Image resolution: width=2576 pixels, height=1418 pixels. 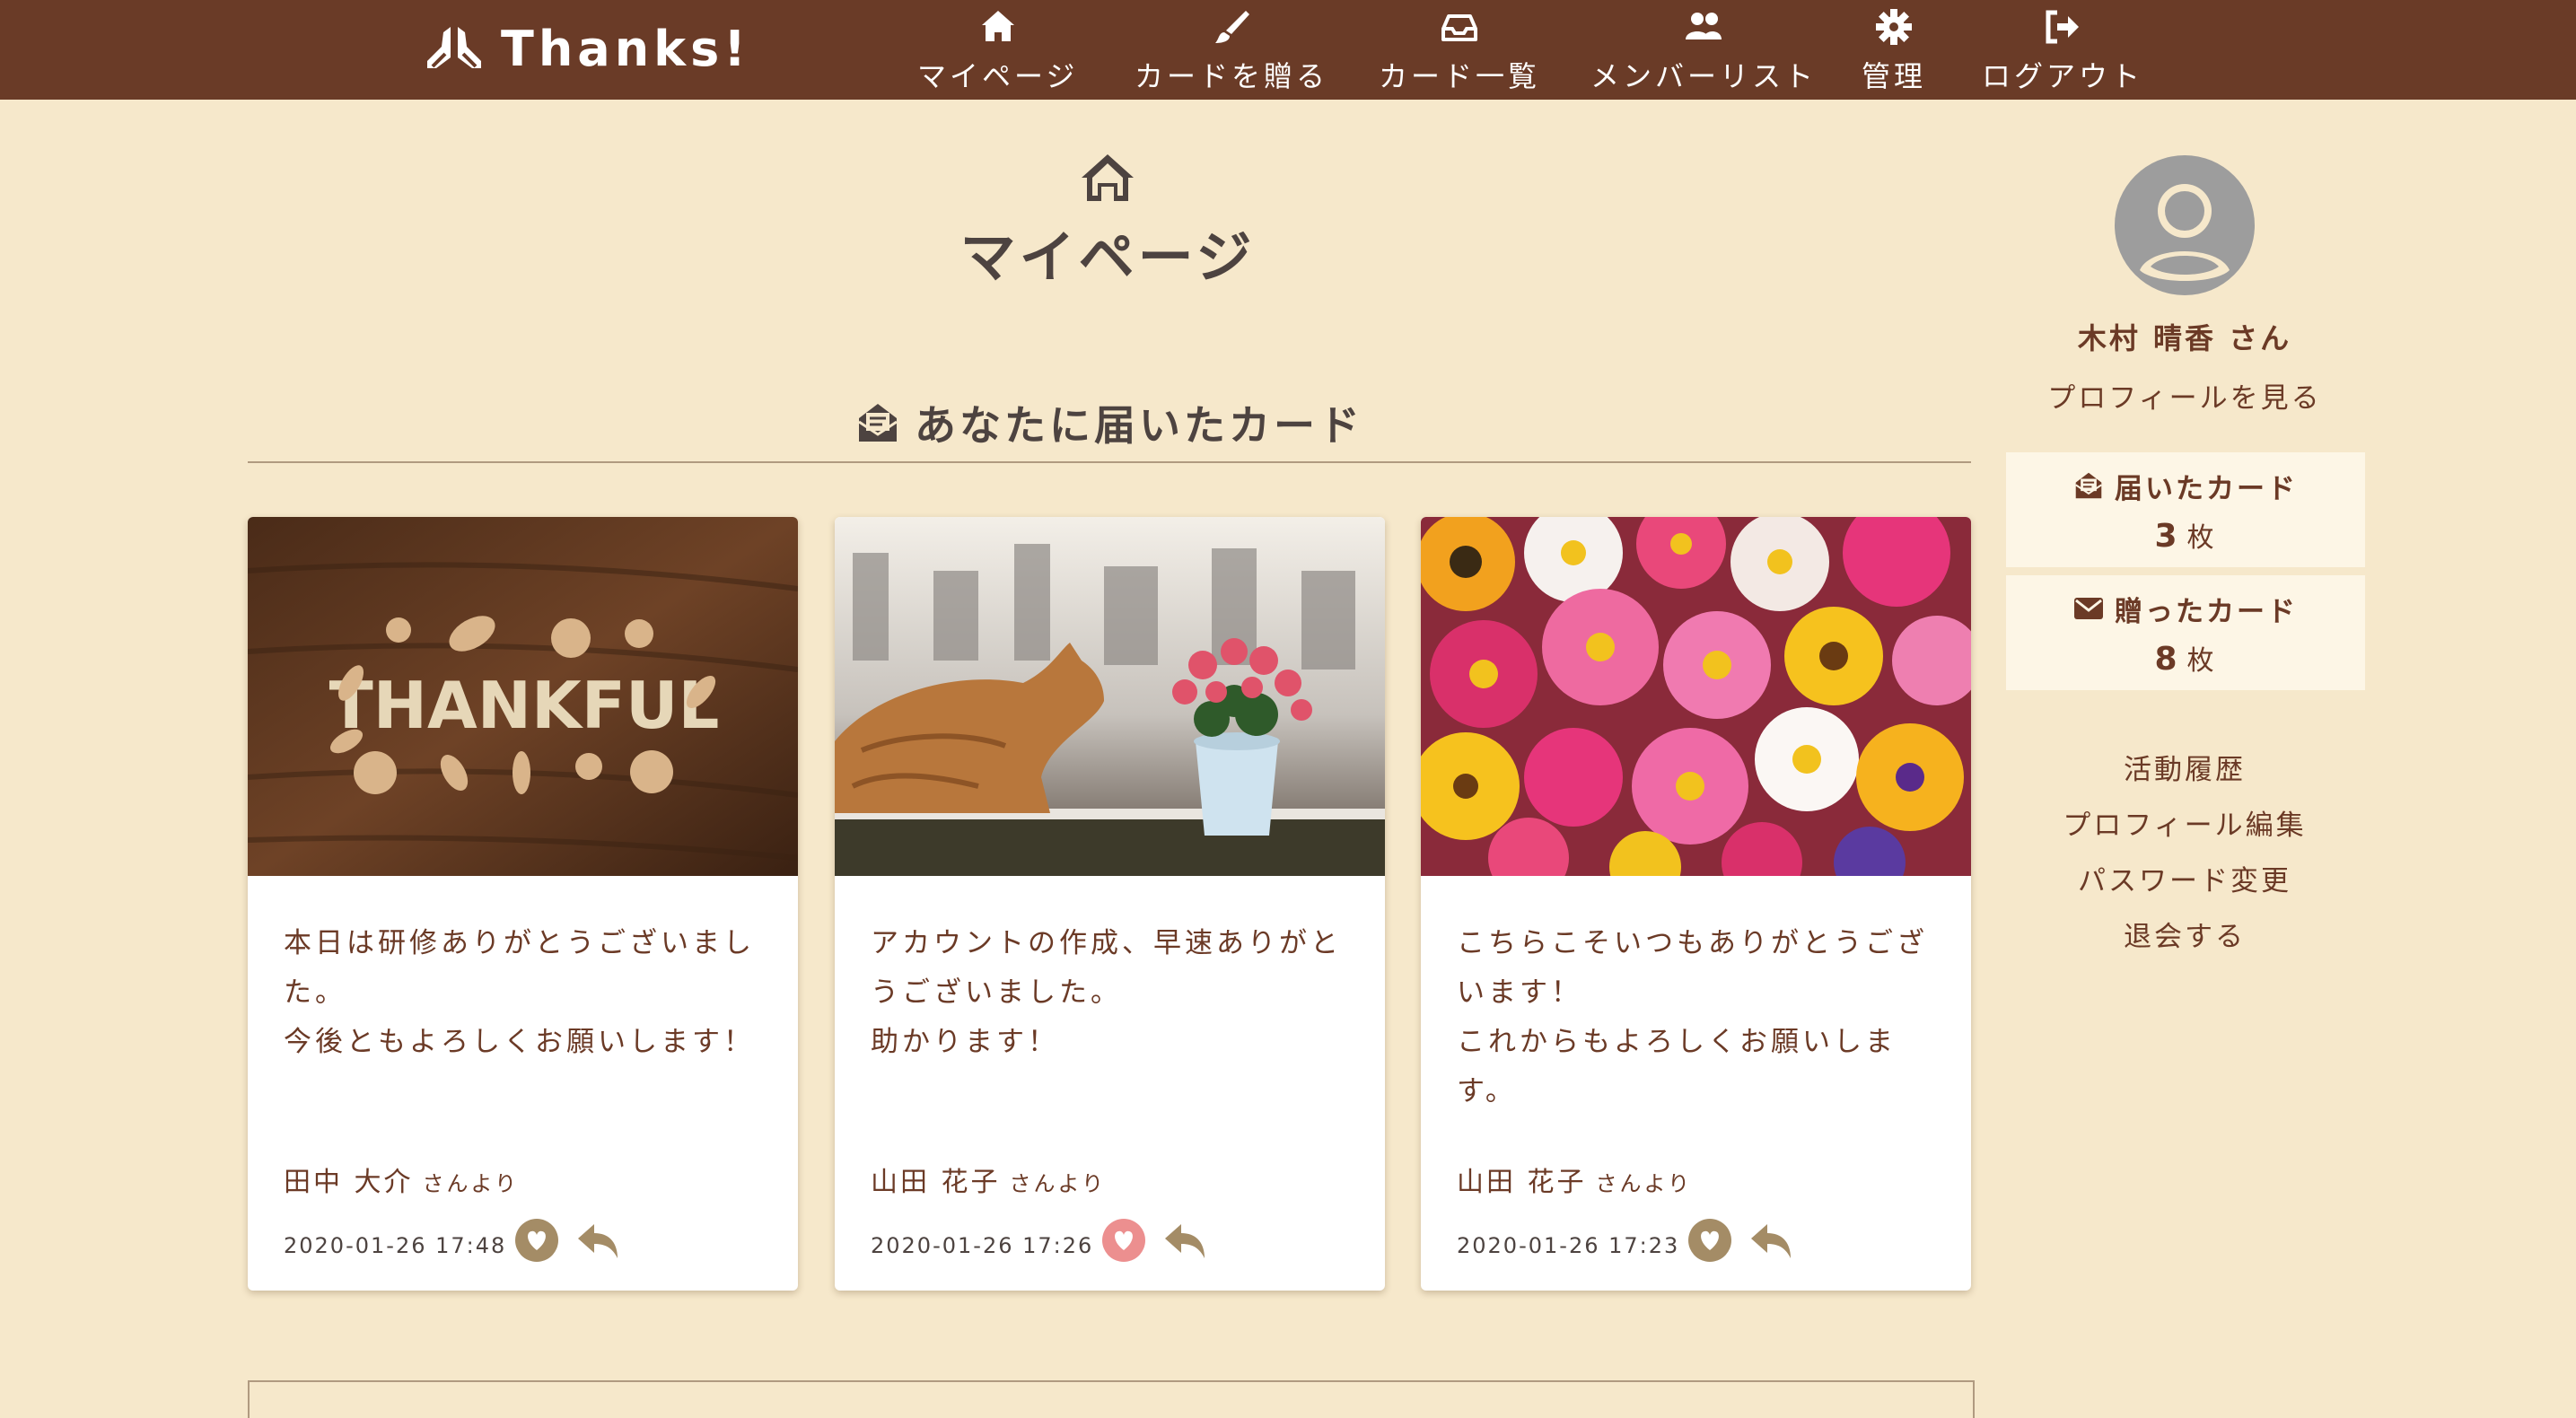 What do you see at coordinates (1107, 222) in the screenshot?
I see `page-header: マイページ` at bounding box center [1107, 222].